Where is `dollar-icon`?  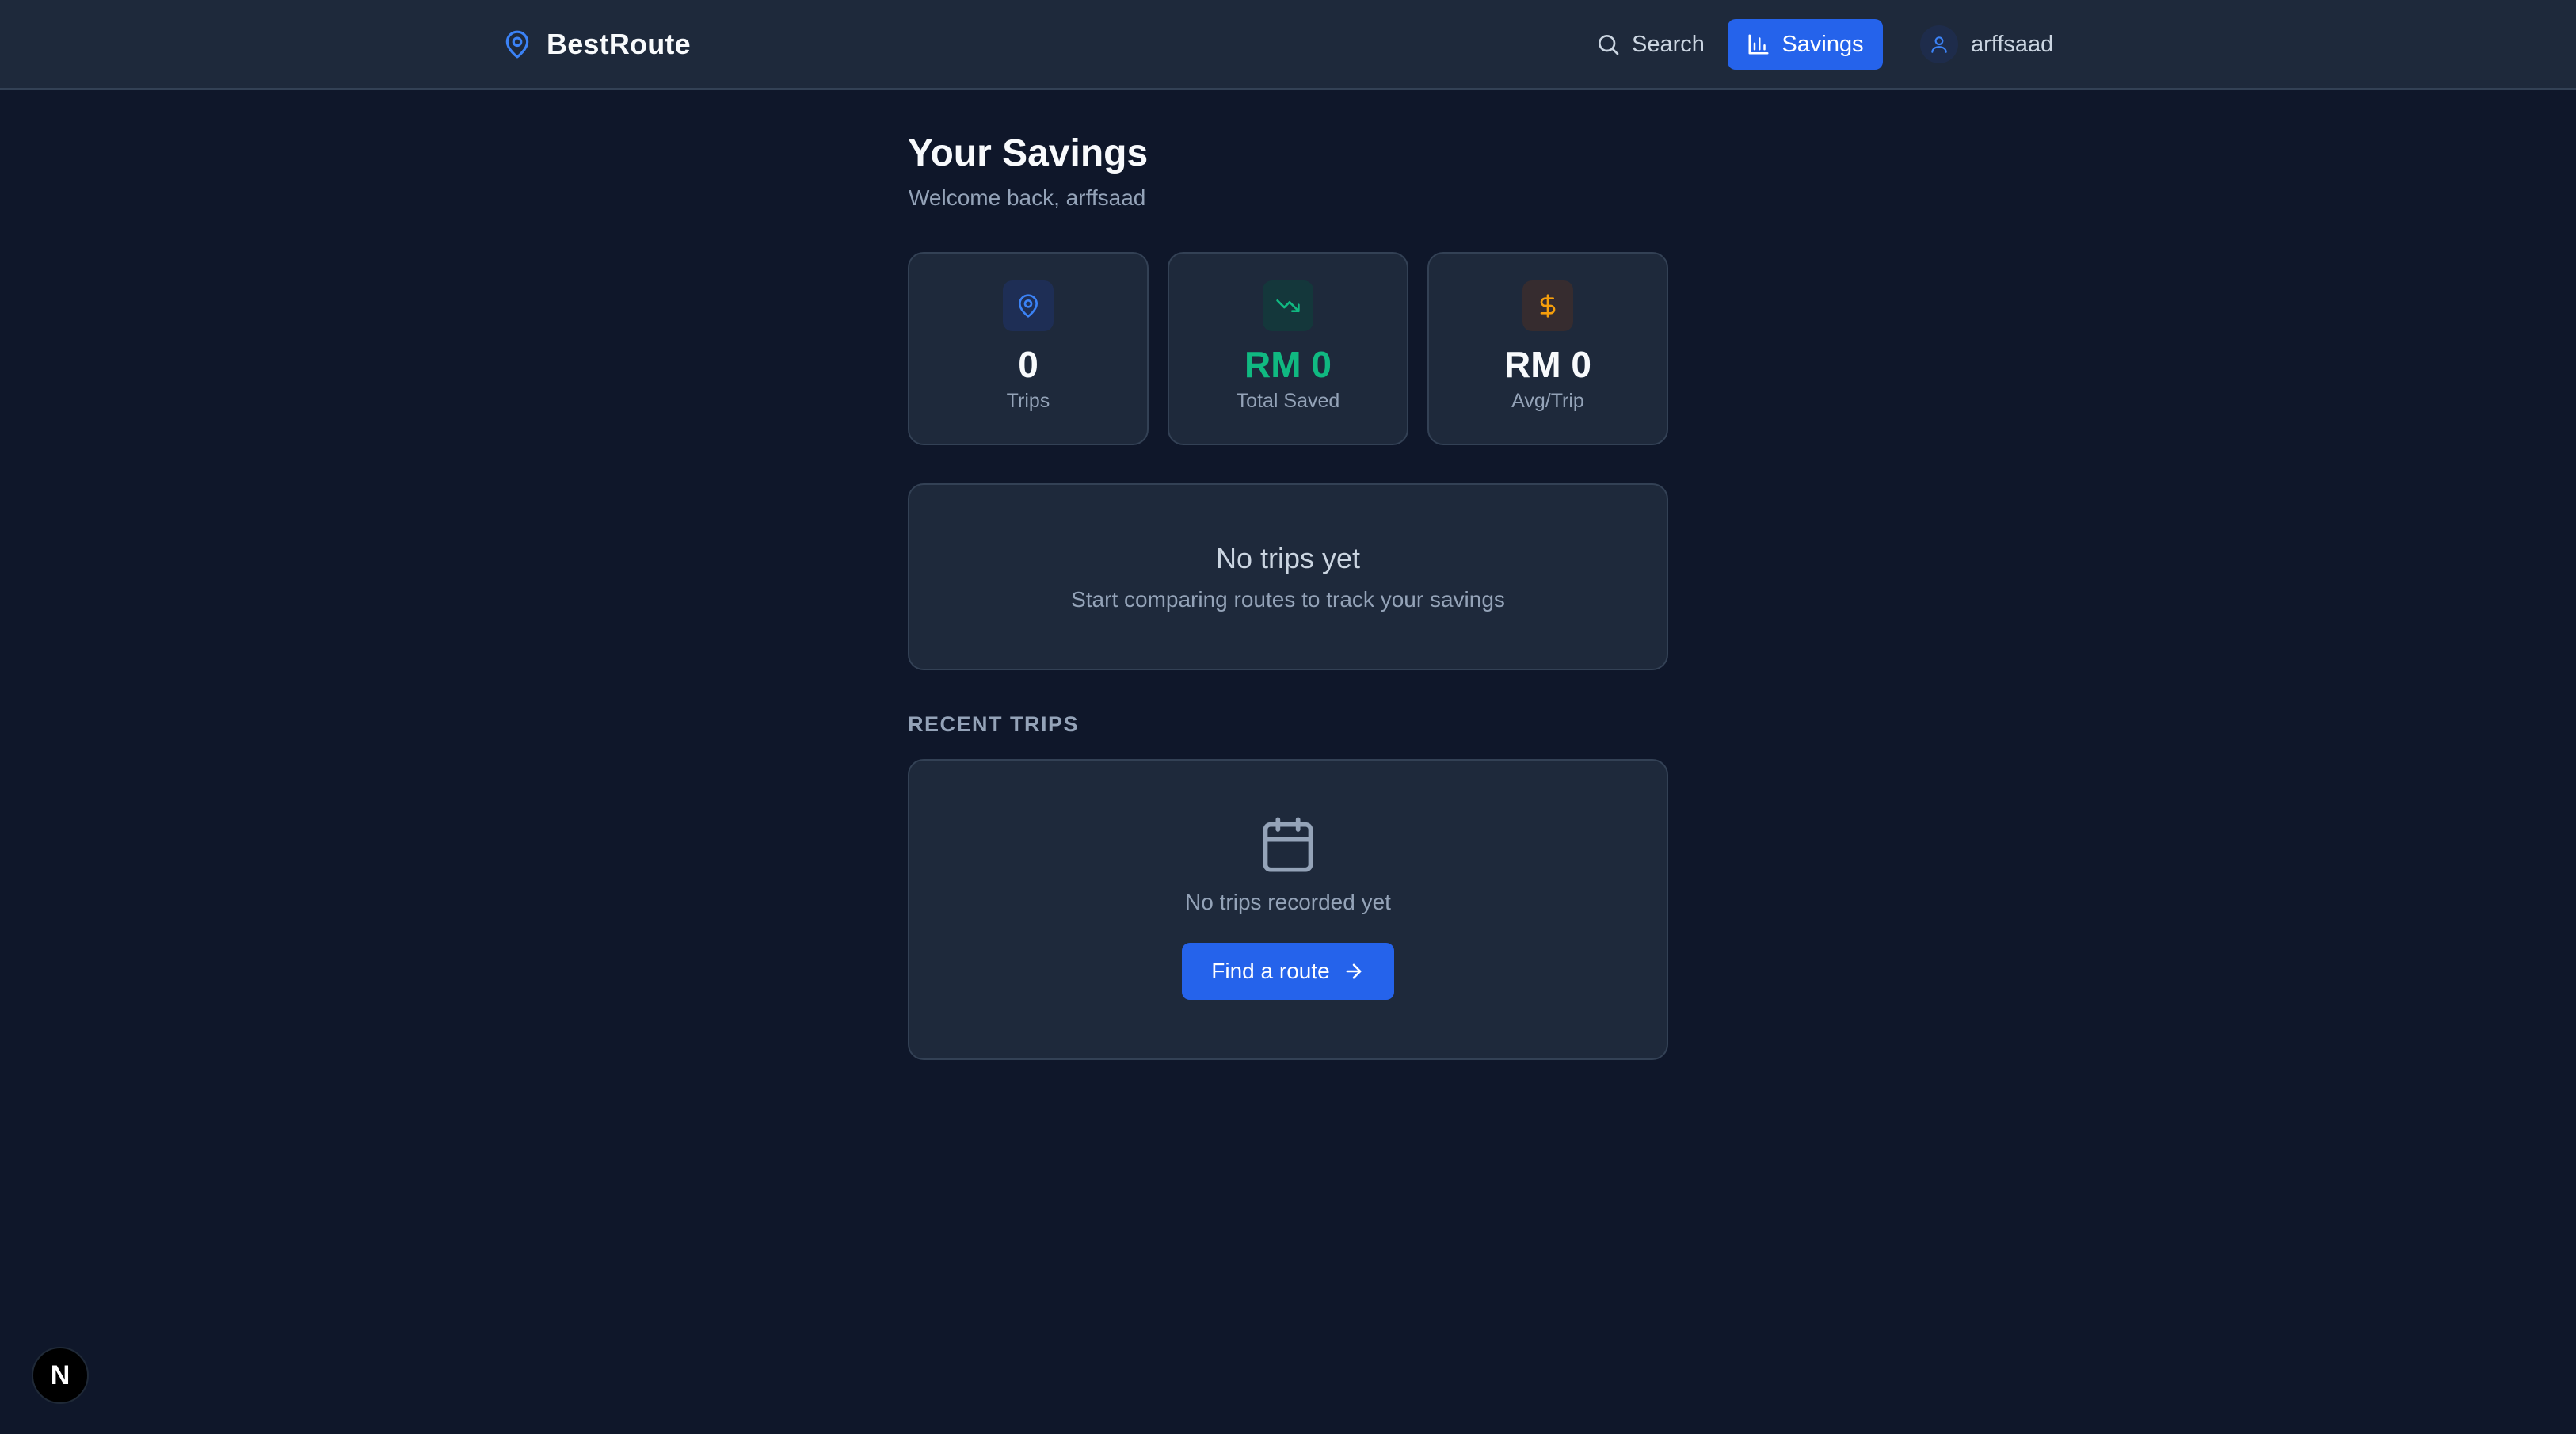 dollar-icon is located at coordinates (1548, 306).